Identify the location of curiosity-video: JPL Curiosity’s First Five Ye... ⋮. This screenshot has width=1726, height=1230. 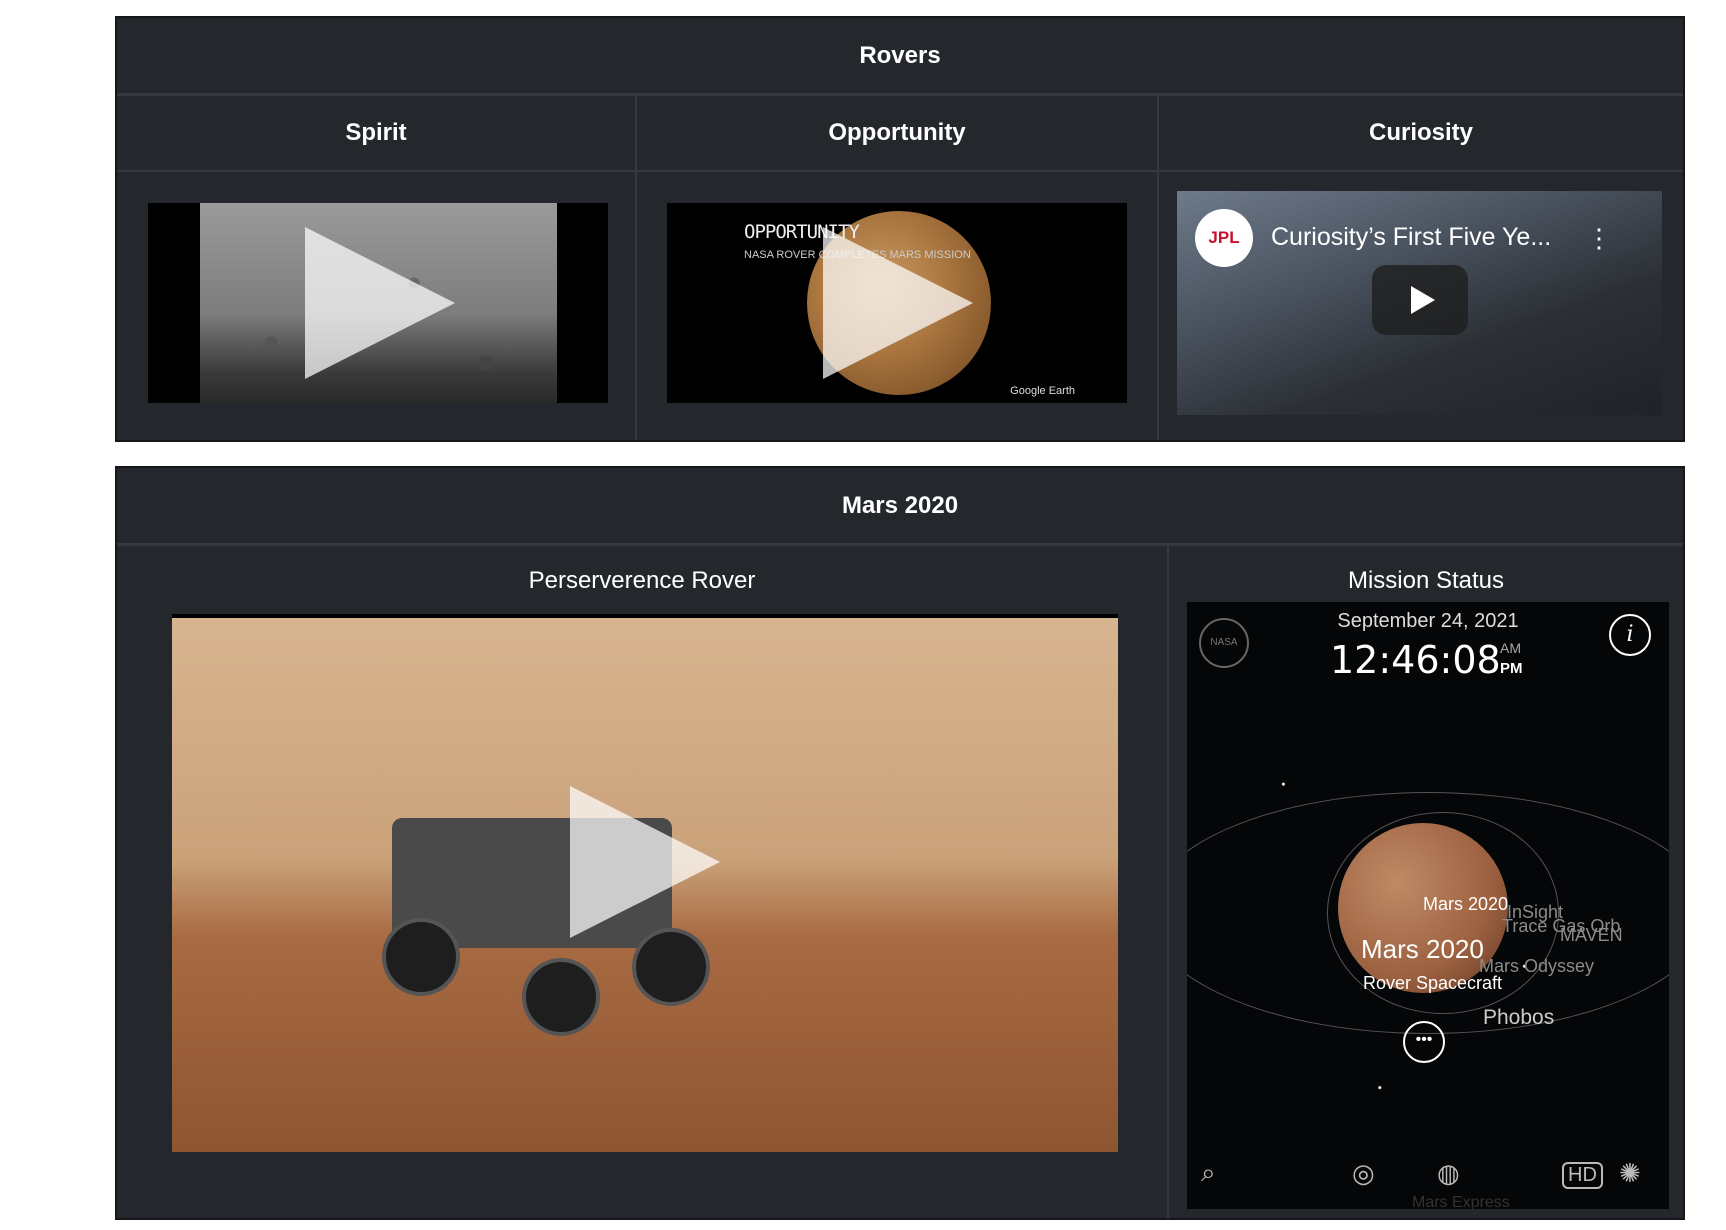
(1419, 303).